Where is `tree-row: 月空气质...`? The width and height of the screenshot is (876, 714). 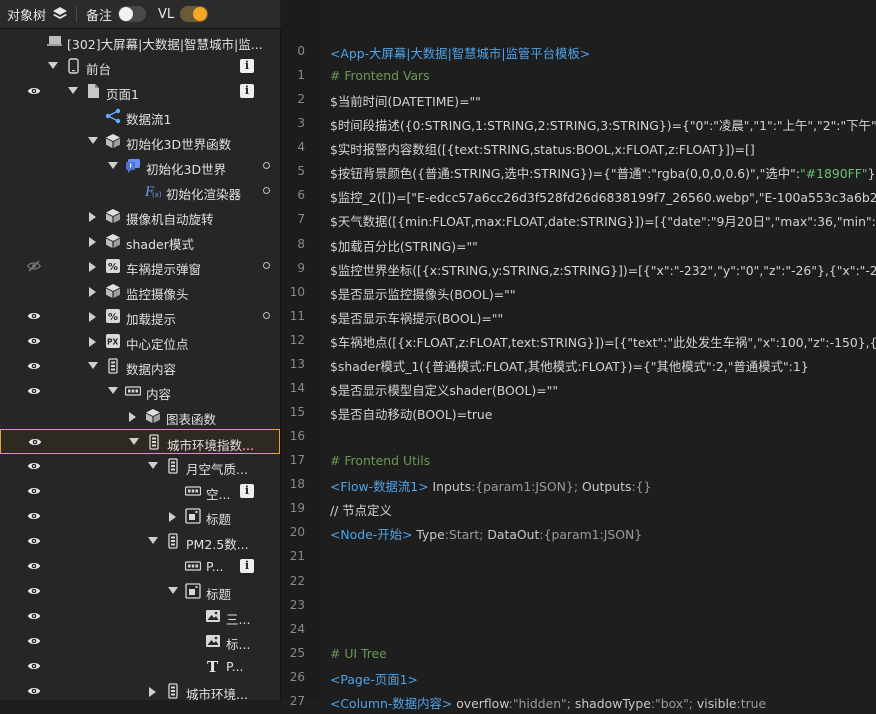
tree-row: 月空气质... is located at coordinates (140, 466).